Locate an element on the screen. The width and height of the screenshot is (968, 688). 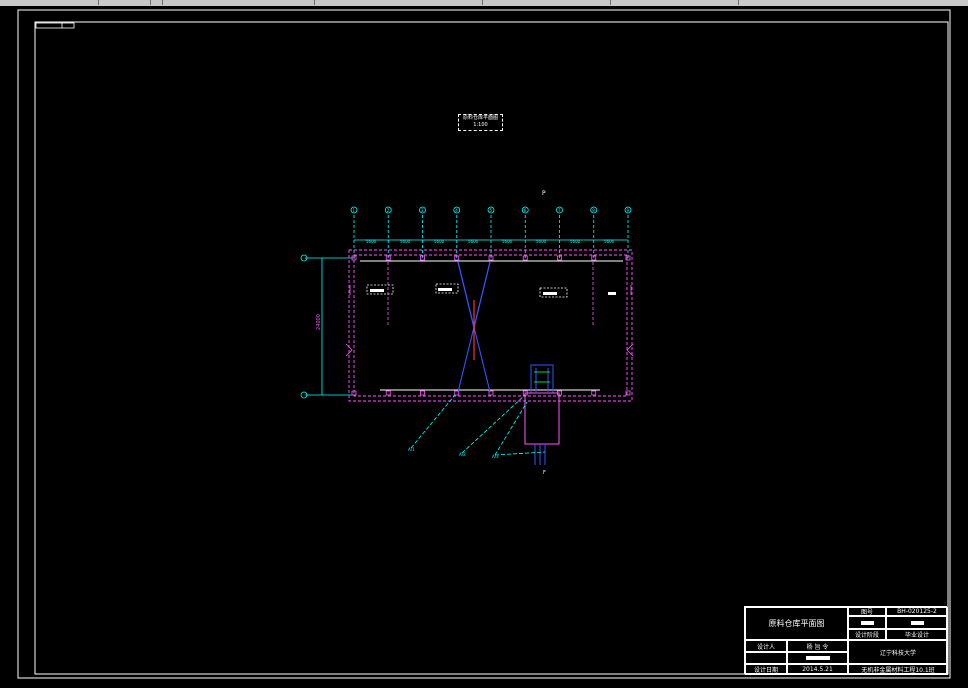
plan-scale: 1:100 is located at coordinates (480, 125).